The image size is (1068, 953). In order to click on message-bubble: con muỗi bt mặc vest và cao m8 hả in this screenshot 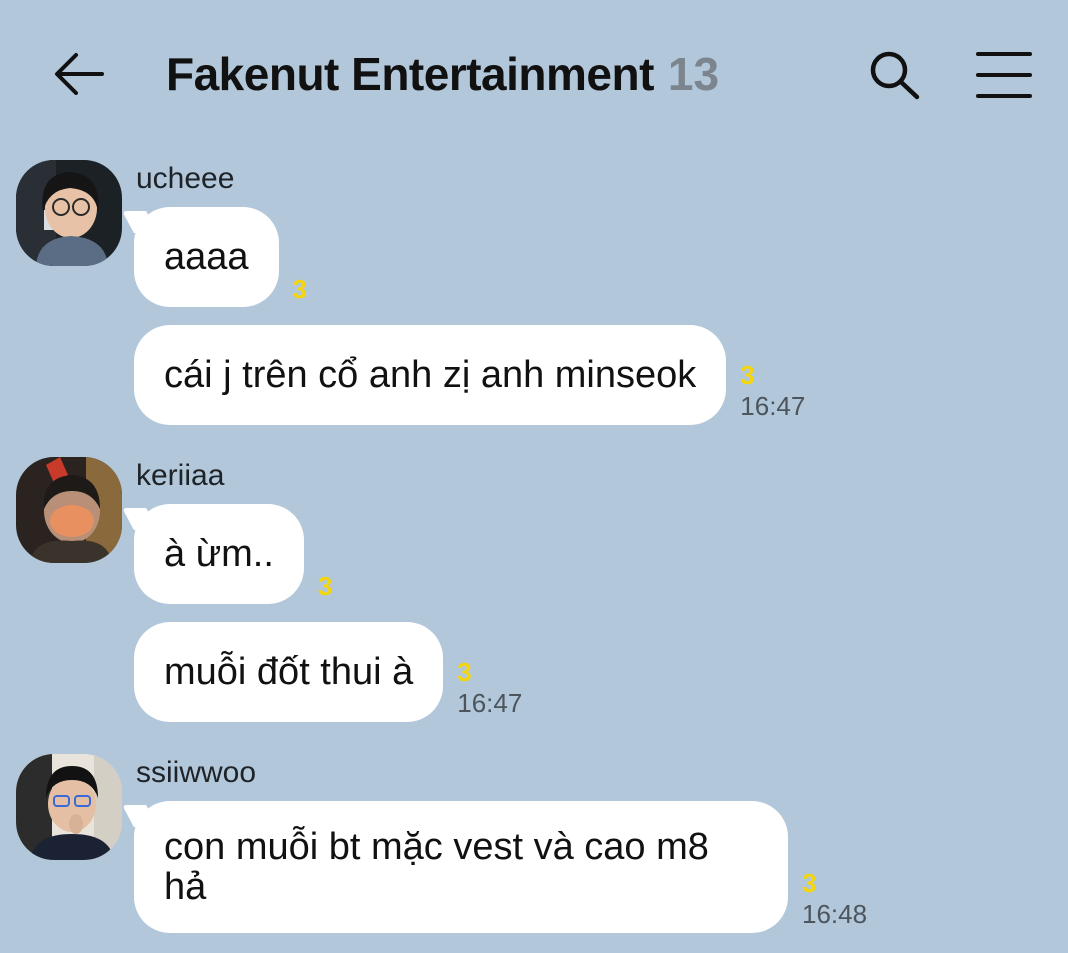, I will do `click(461, 867)`.